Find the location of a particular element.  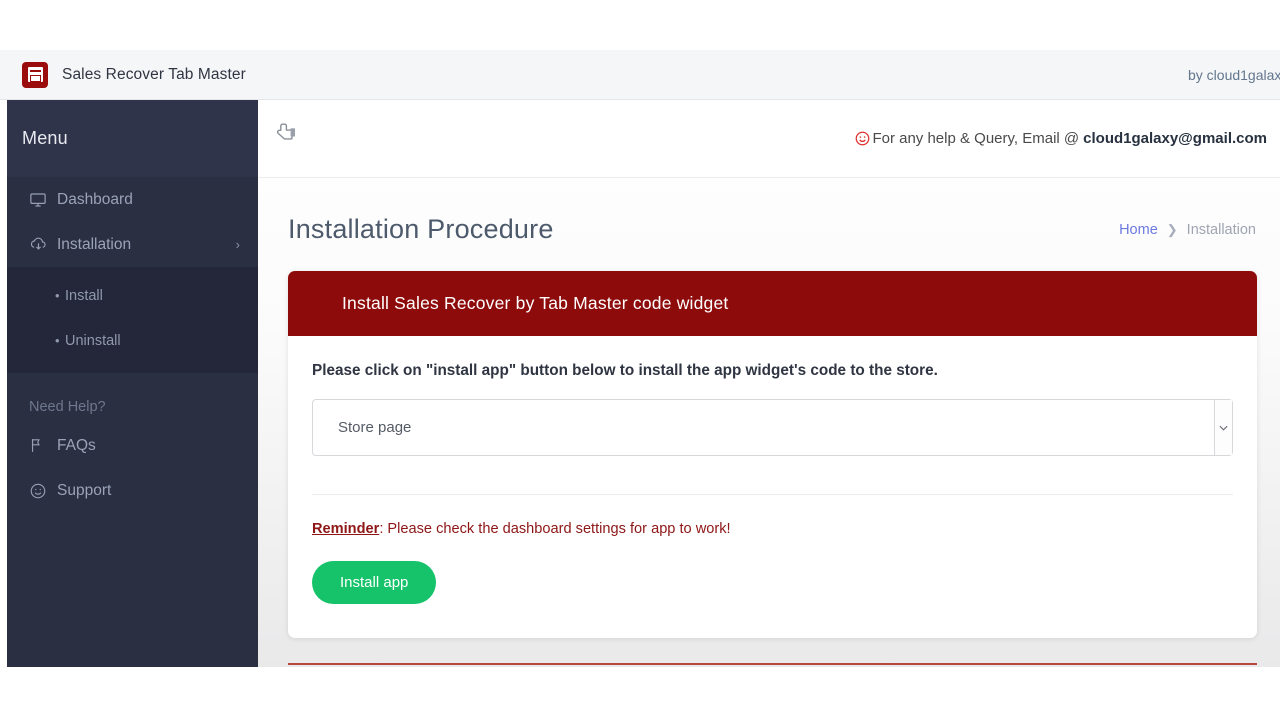

sidebar-submenu-installation: • Install • Uninstall is located at coordinates (132, 320).